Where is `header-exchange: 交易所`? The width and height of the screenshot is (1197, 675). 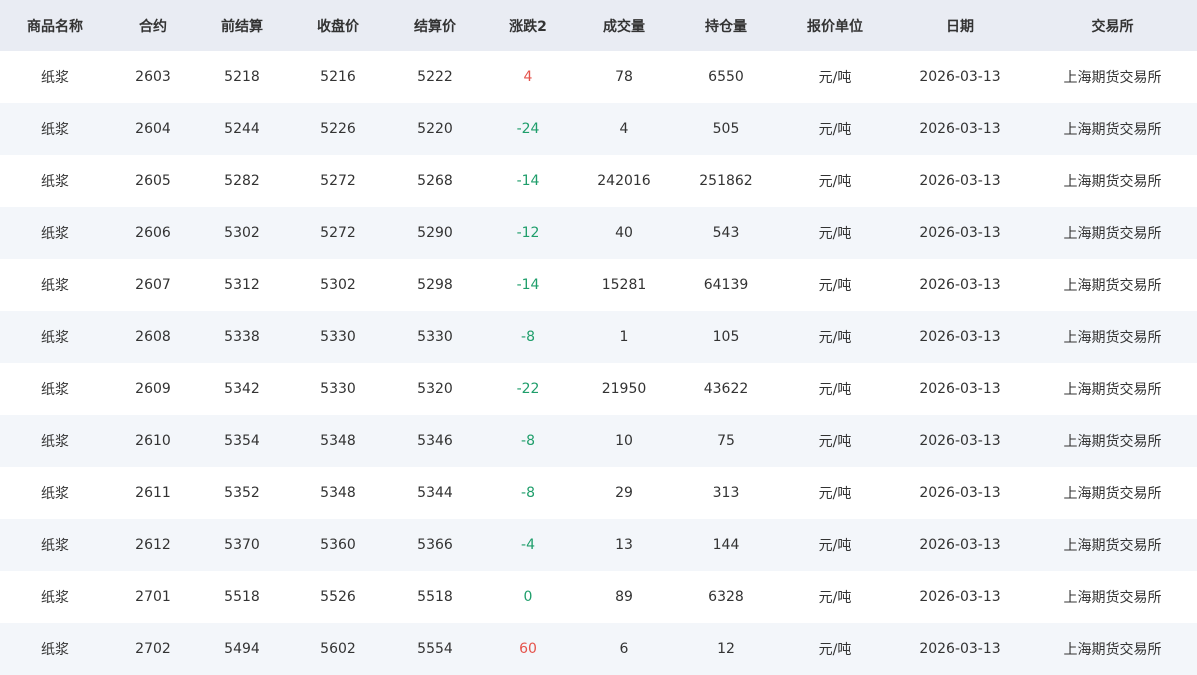
header-exchange: 交易所 is located at coordinates (1112, 25).